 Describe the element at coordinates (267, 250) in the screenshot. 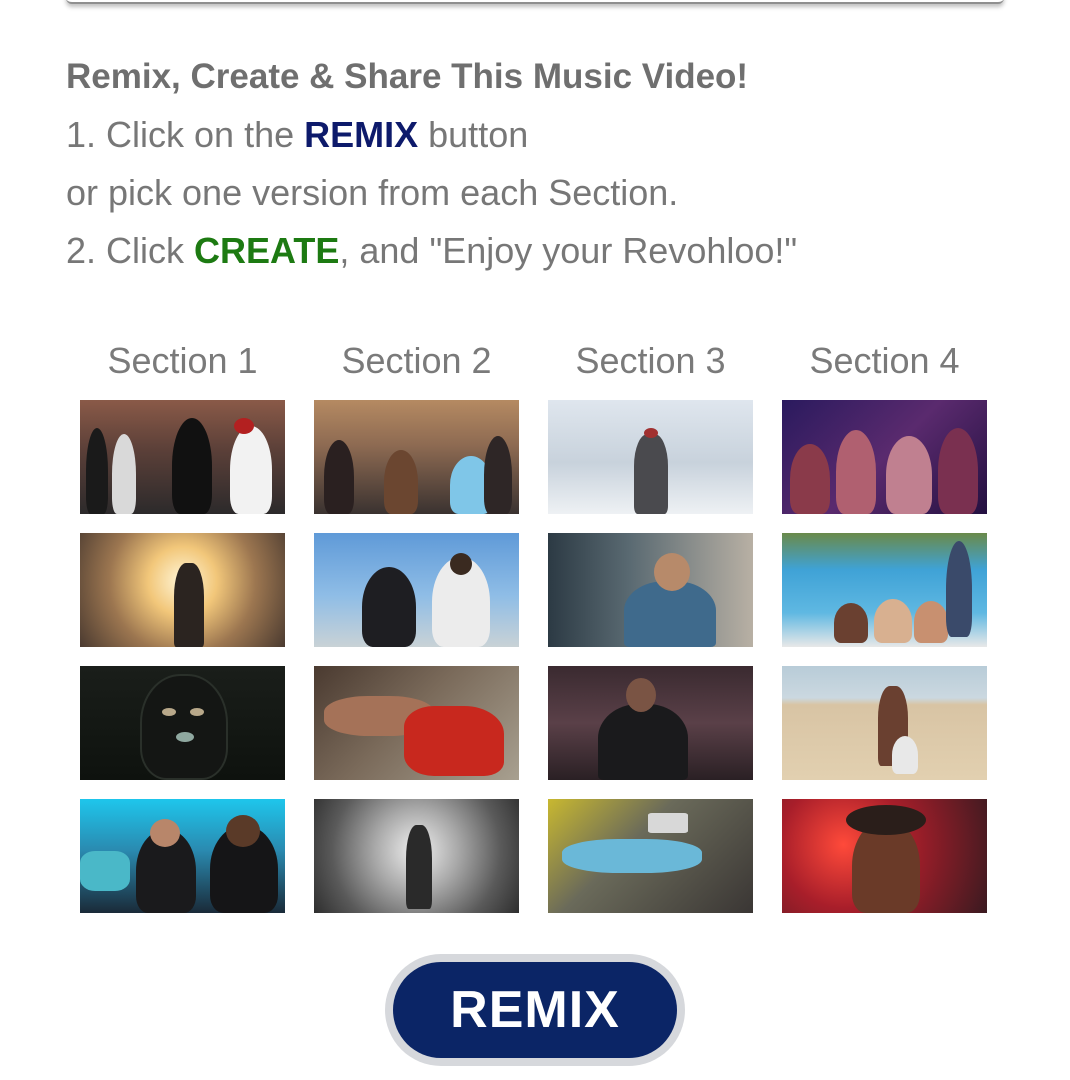

I see `create-keyword: CREATE` at that location.